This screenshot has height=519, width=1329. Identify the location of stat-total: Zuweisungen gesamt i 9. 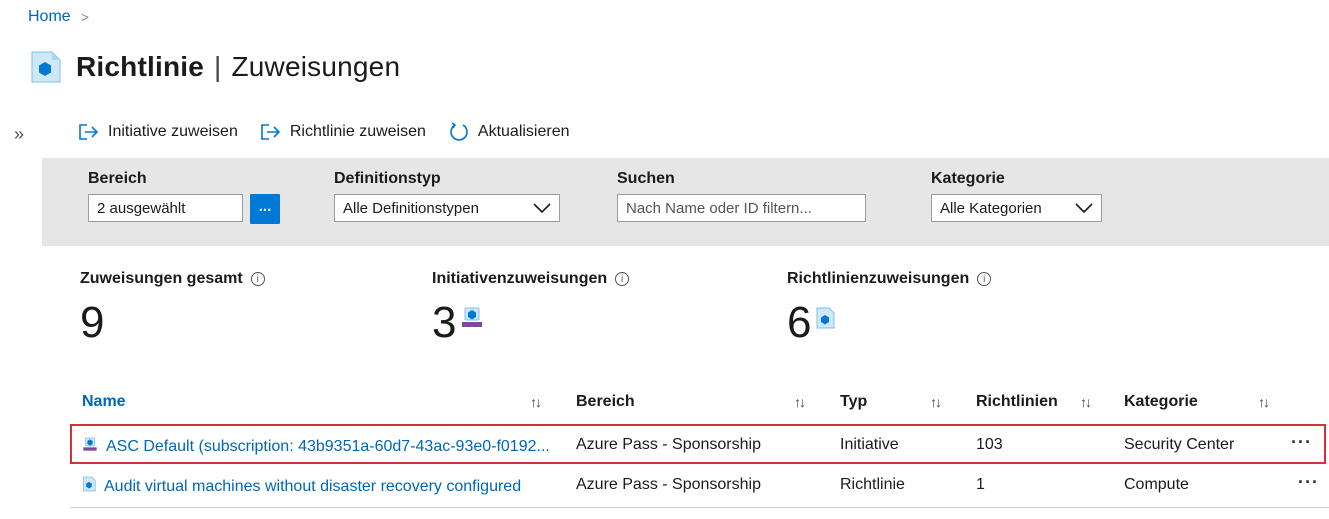
(172, 309).